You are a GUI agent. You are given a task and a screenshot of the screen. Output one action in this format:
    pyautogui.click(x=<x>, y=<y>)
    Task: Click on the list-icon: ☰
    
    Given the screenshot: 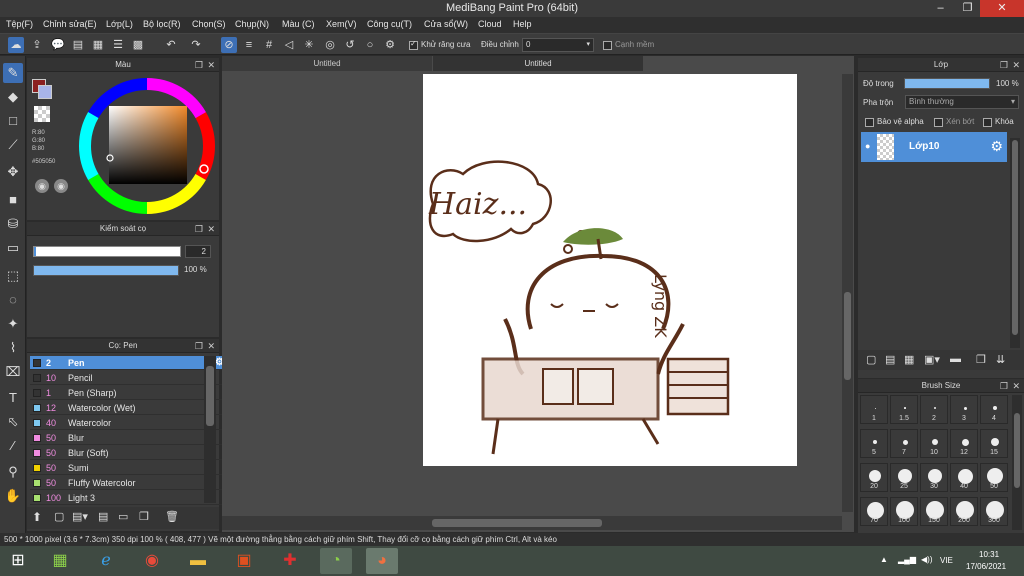 What is the action you would take?
    pyautogui.click(x=118, y=45)
    